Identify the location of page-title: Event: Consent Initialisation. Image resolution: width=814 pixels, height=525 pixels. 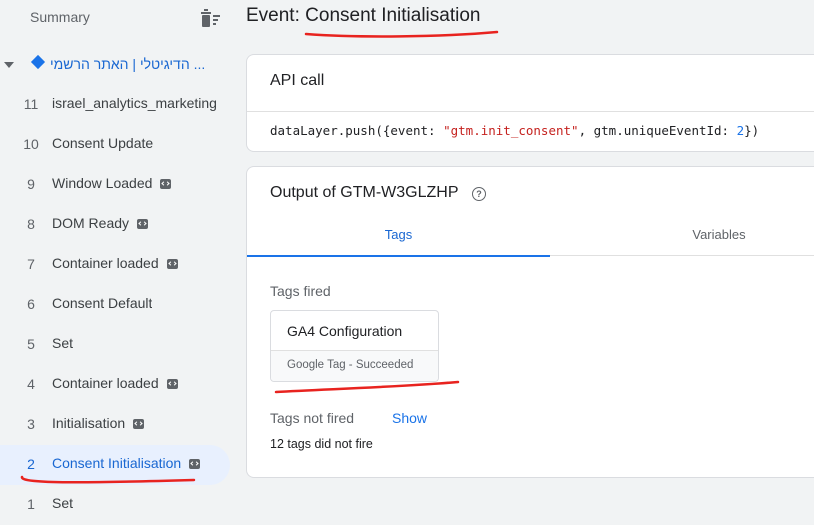
(363, 16).